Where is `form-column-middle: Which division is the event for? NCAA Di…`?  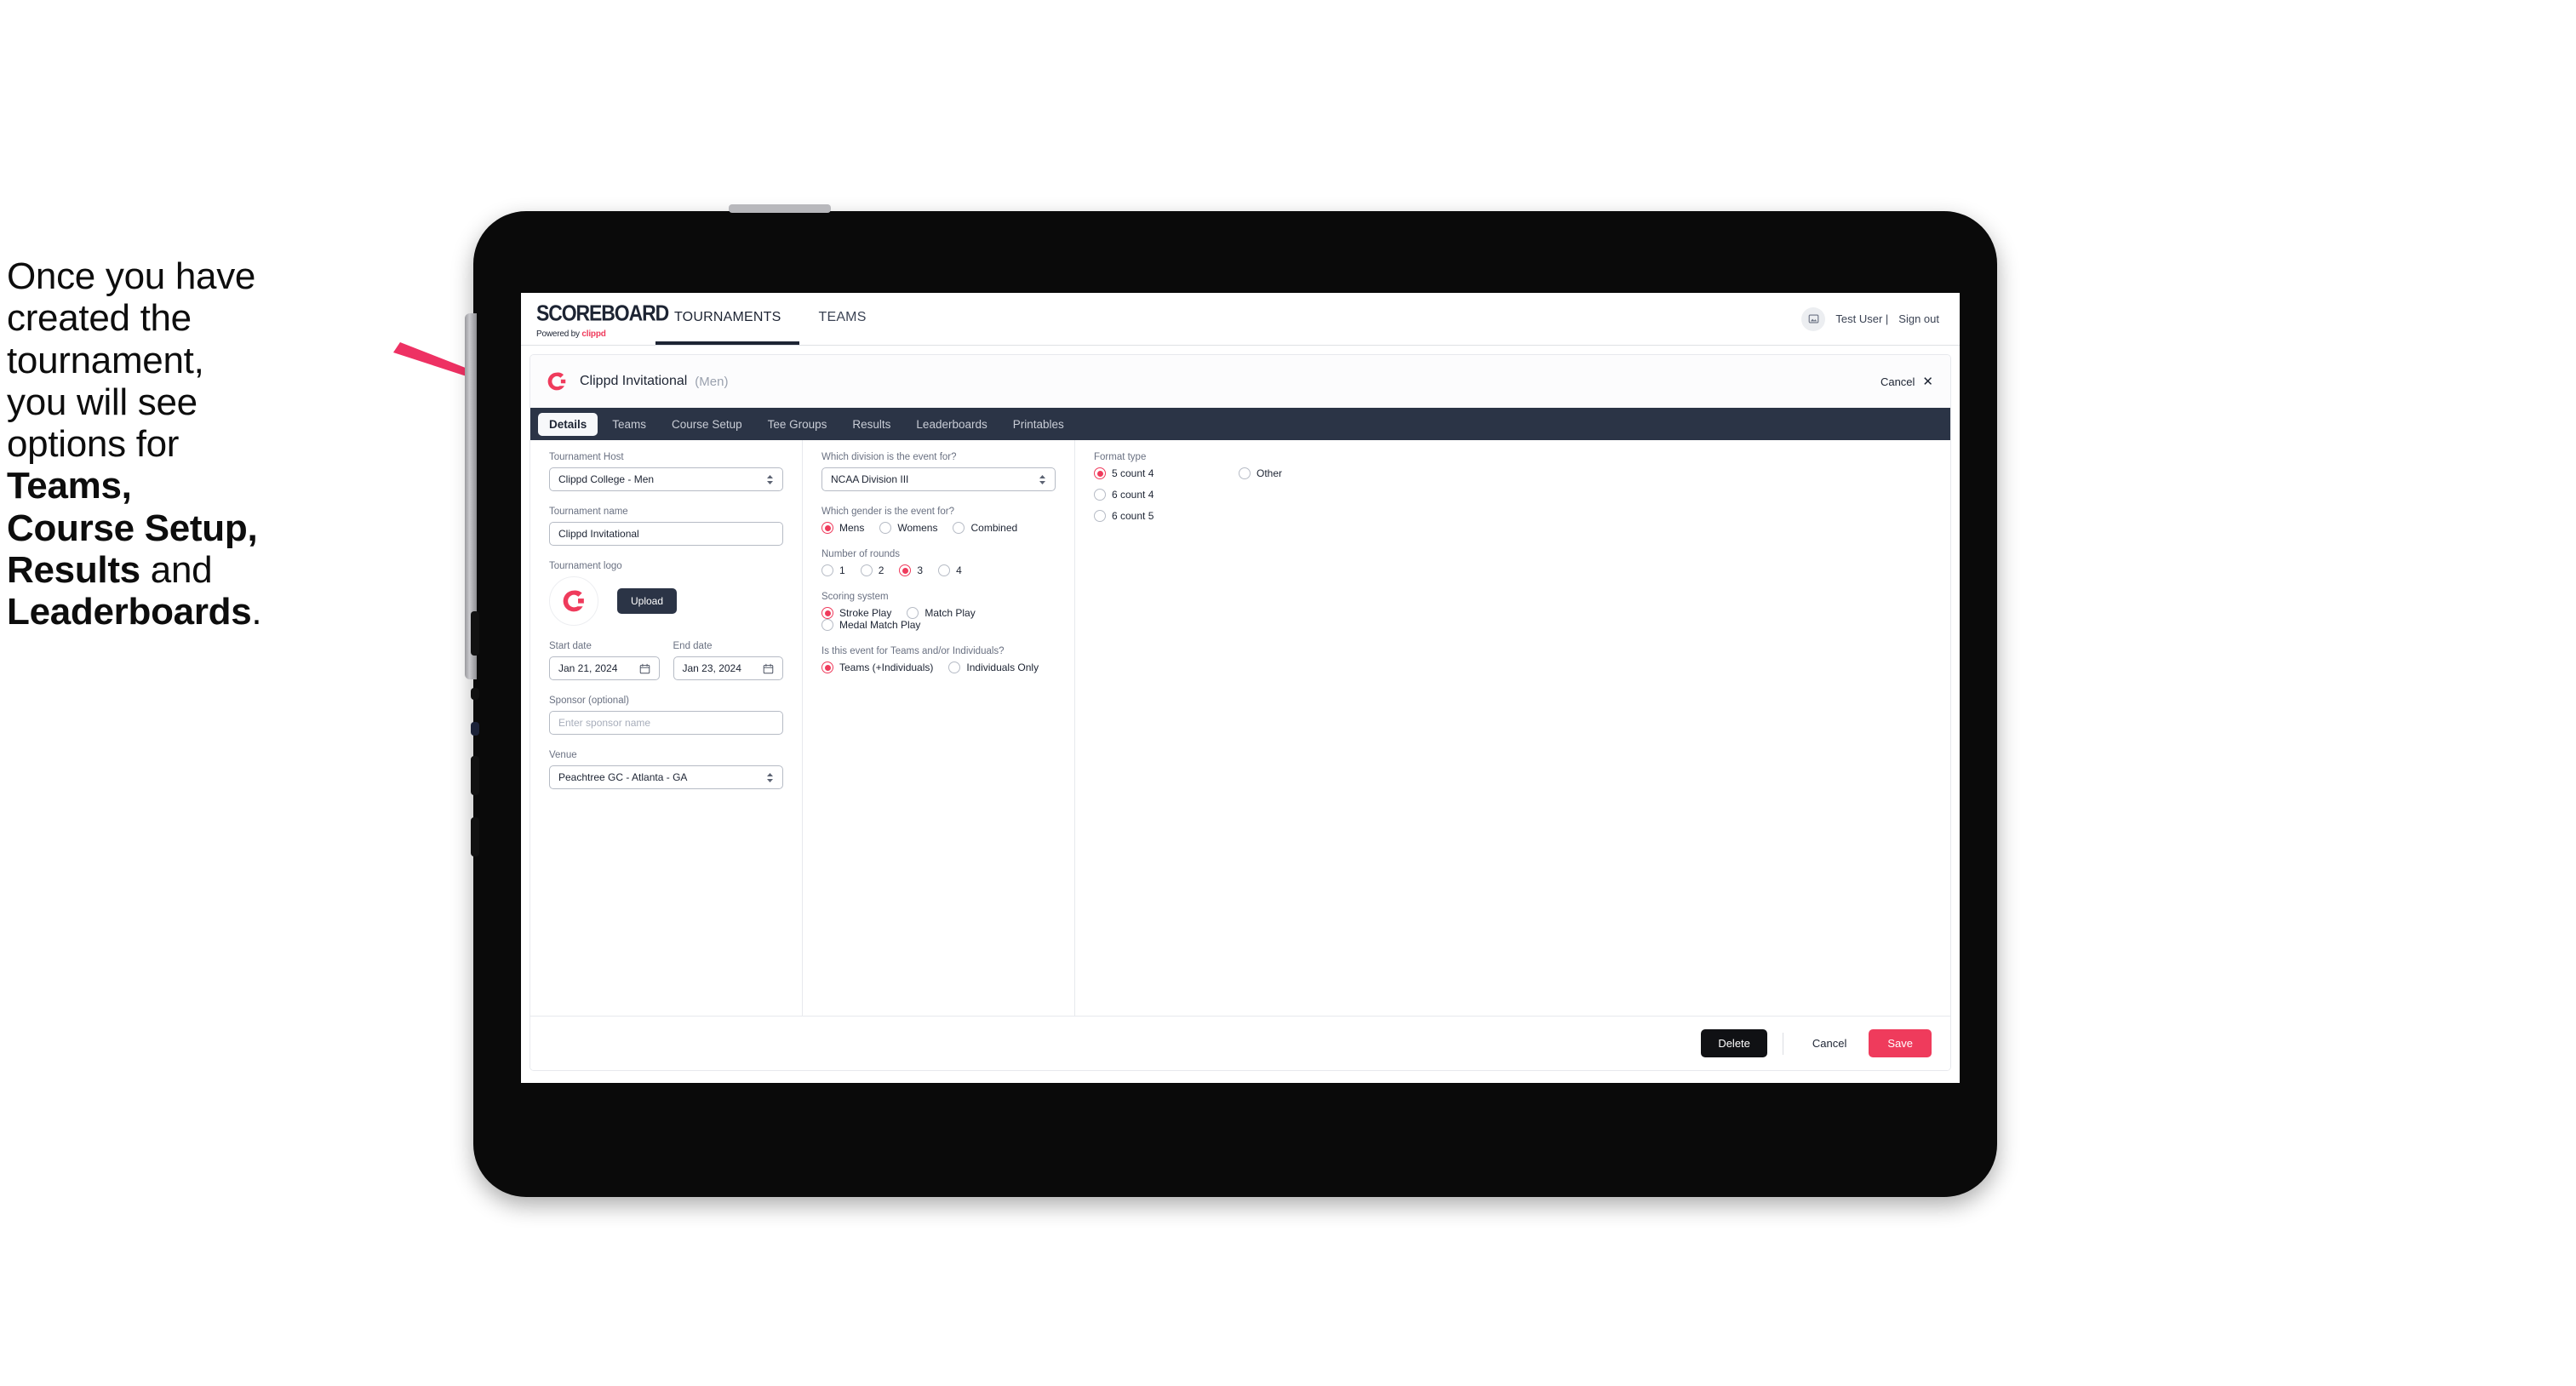
form-column-middle: Which division is the event for? NCAA Di… is located at coordinates (939, 728).